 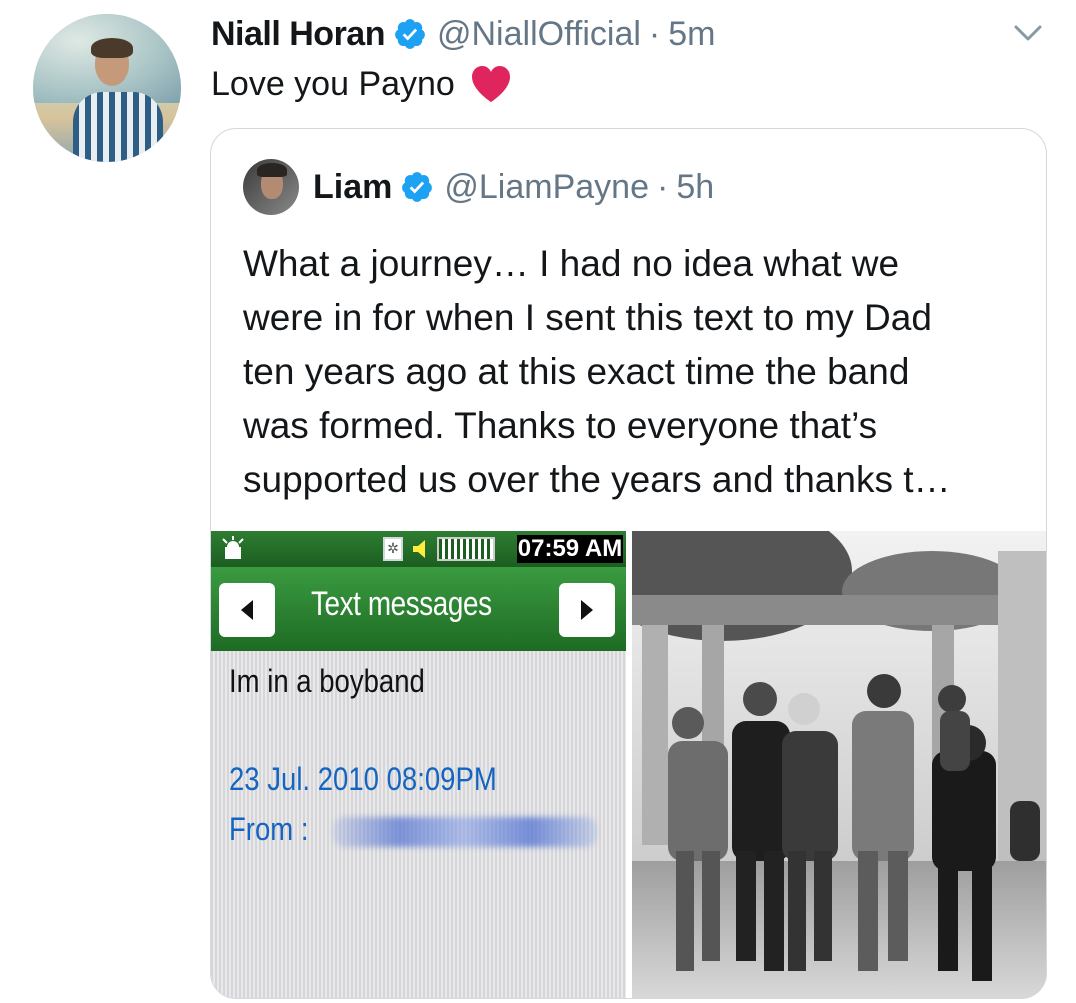 What do you see at coordinates (490, 84) in the screenshot?
I see `red-heart-icon` at bounding box center [490, 84].